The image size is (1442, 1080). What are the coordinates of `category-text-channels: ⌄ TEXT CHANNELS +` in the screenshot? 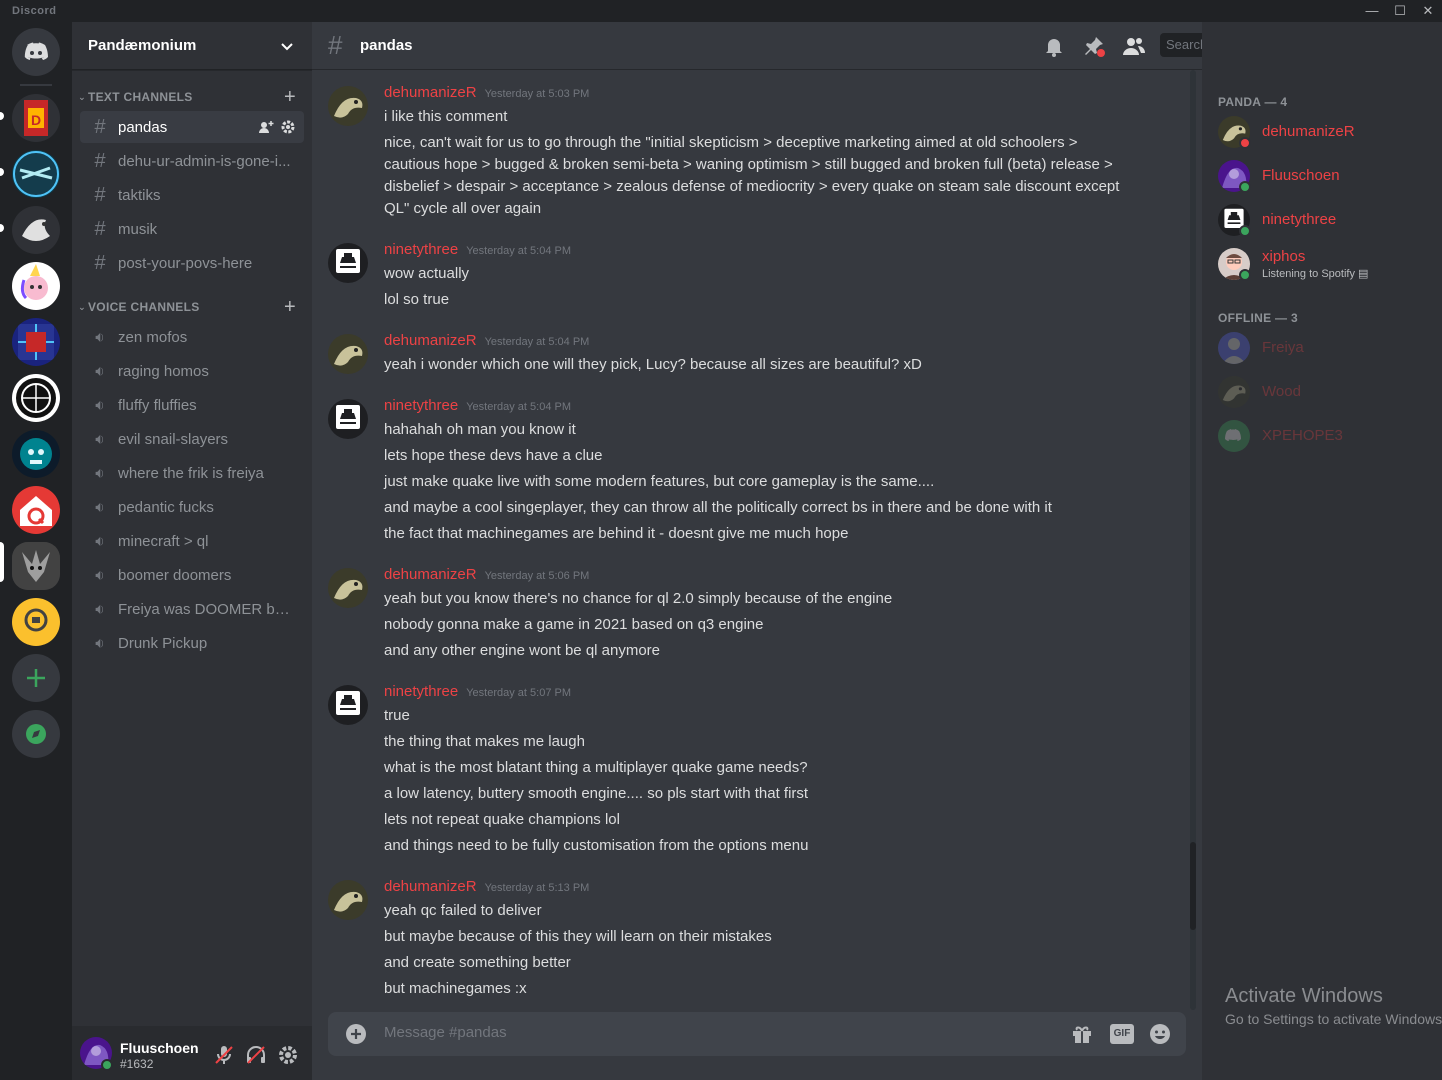 It's located at (192, 97).